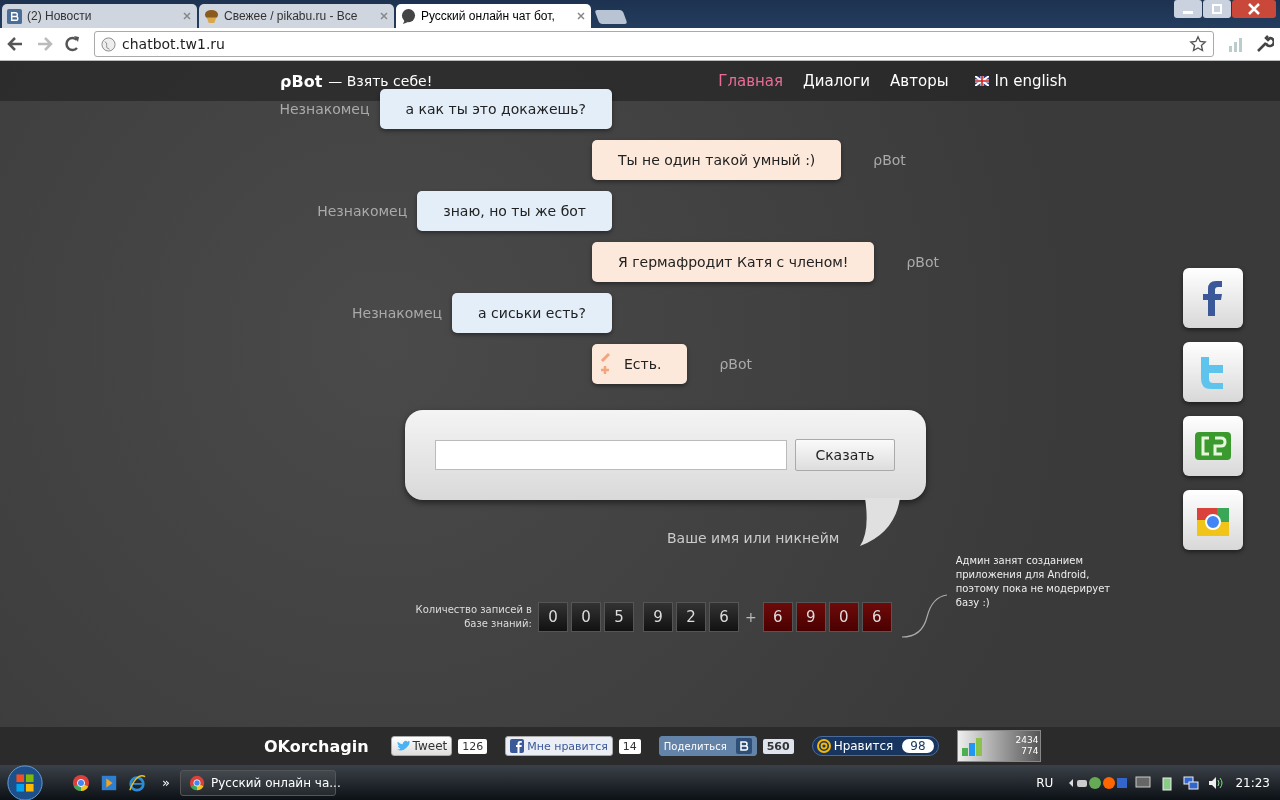  Describe the element at coordinates (658, 617) in the screenshot. I see `counter-digit: 9` at that location.